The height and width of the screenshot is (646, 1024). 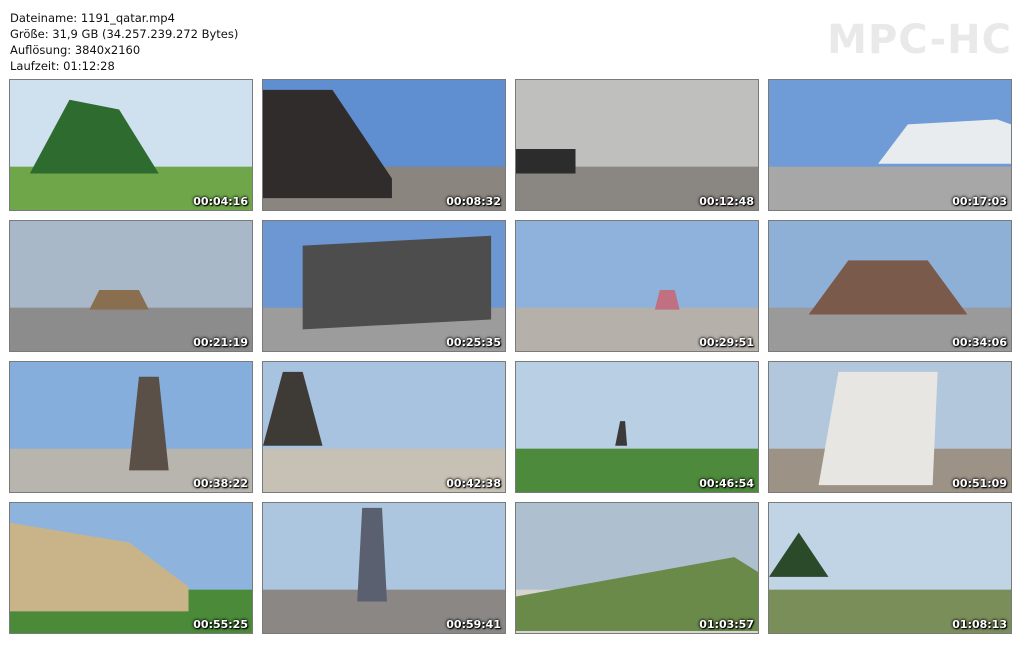 What do you see at coordinates (919, 40) in the screenshot?
I see `mpc-hc-logo: MPC-HC` at bounding box center [919, 40].